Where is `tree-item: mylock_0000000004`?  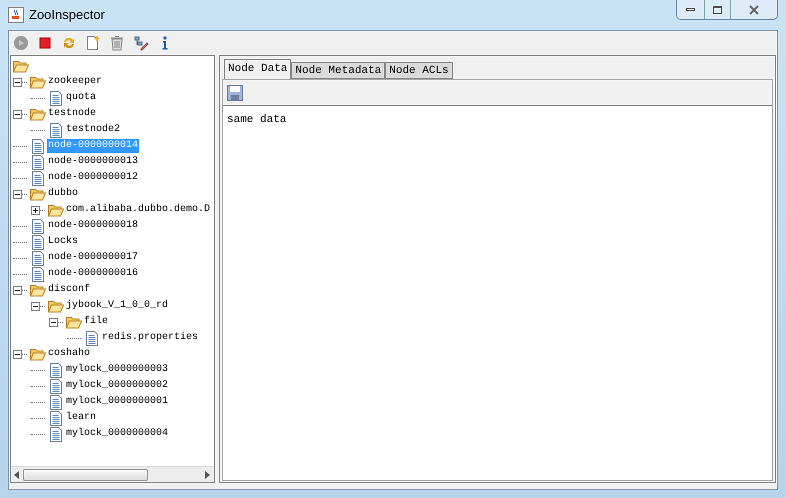
tree-item: mylock_0000000004 is located at coordinates (117, 434).